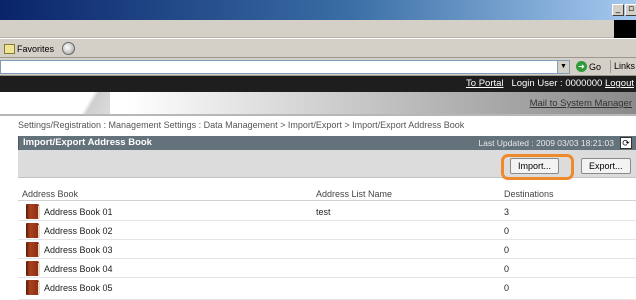 The image size is (636, 300). I want to click on table-row: Address Book 02 0, so click(327, 230).